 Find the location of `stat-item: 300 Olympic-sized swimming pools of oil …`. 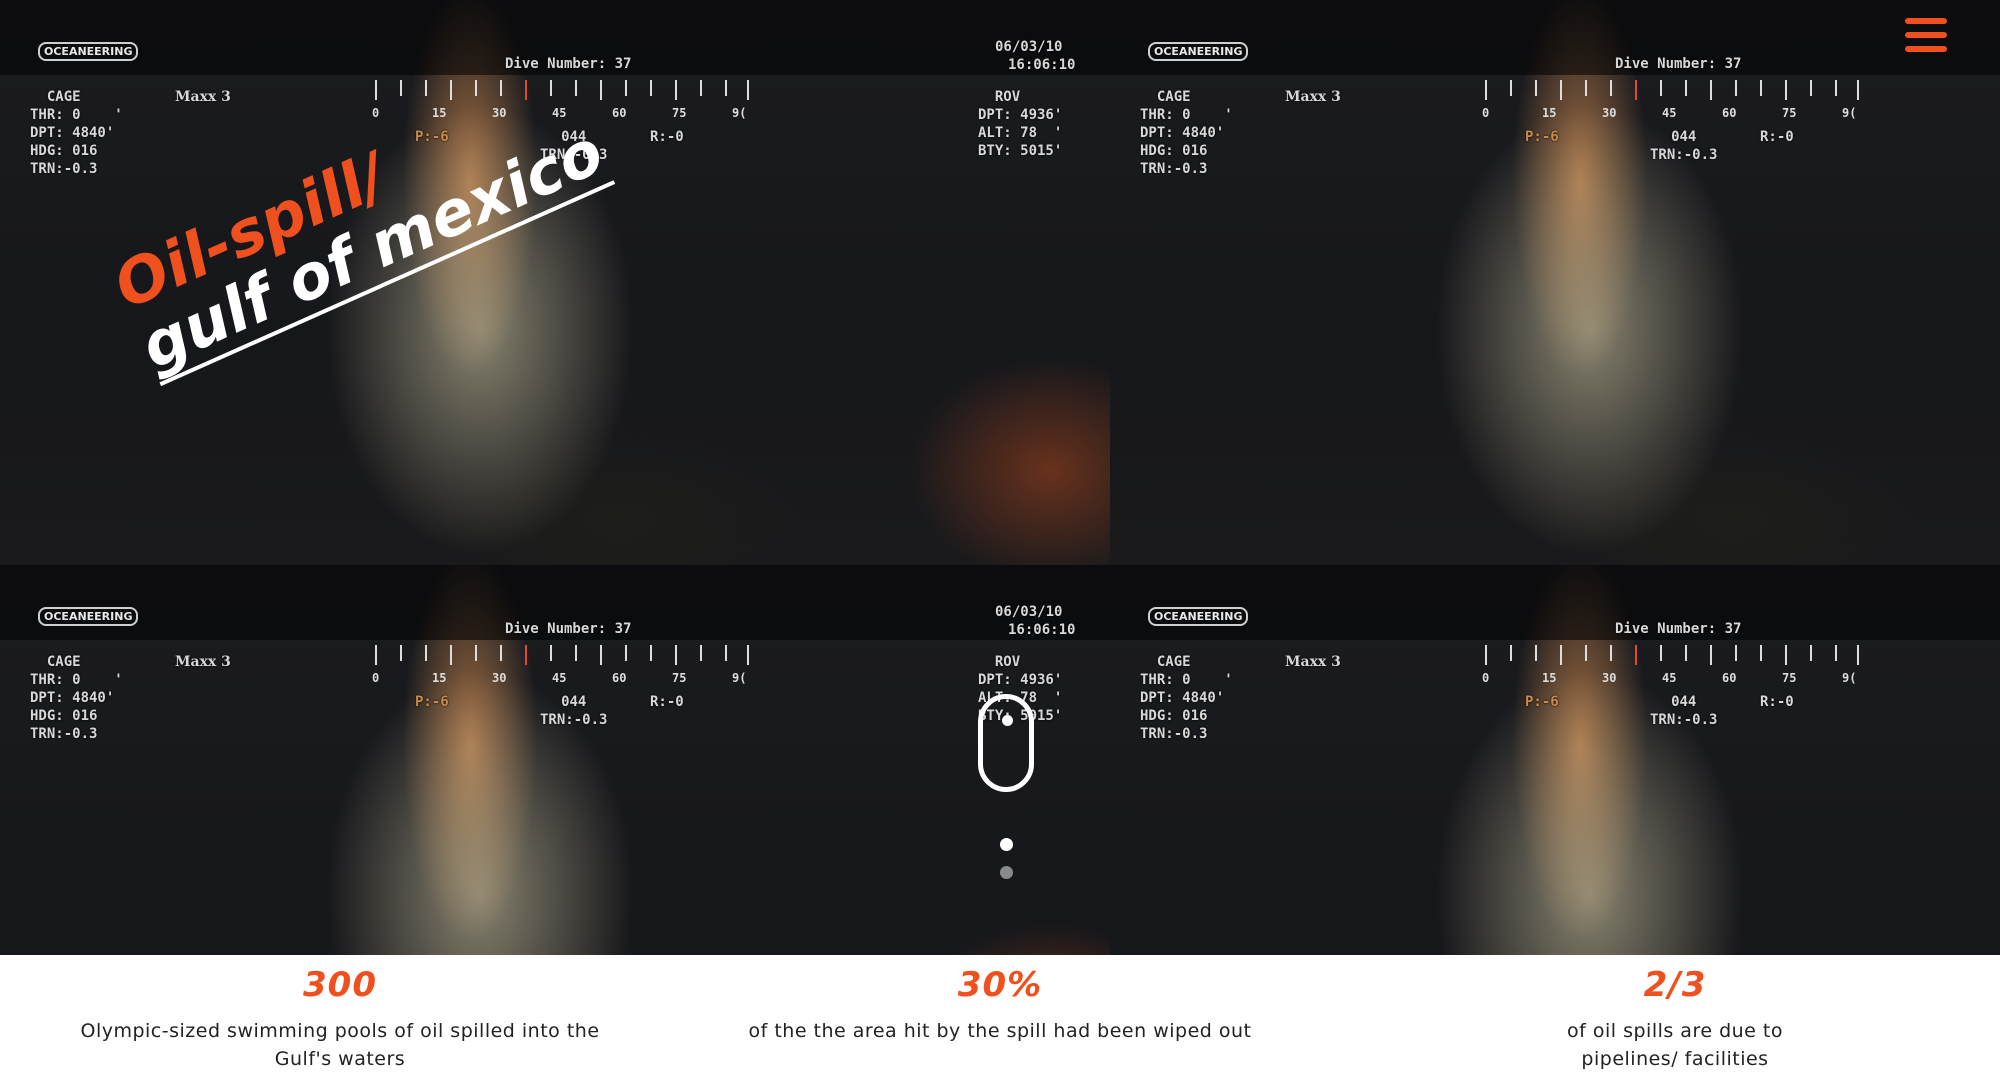

stat-item: 300 Olympic-sized swimming pools of oil … is located at coordinates (340, 1019).